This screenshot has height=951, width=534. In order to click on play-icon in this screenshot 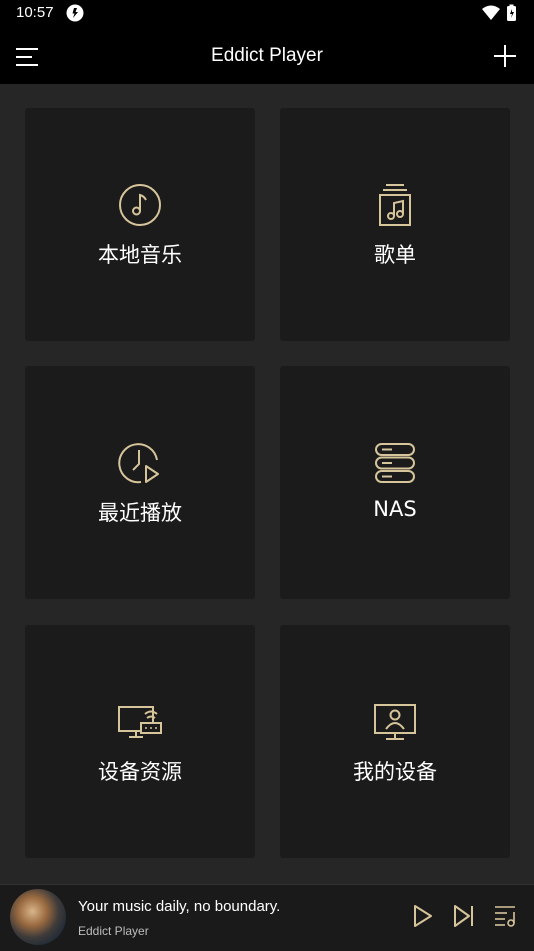, I will do `click(423, 916)`.